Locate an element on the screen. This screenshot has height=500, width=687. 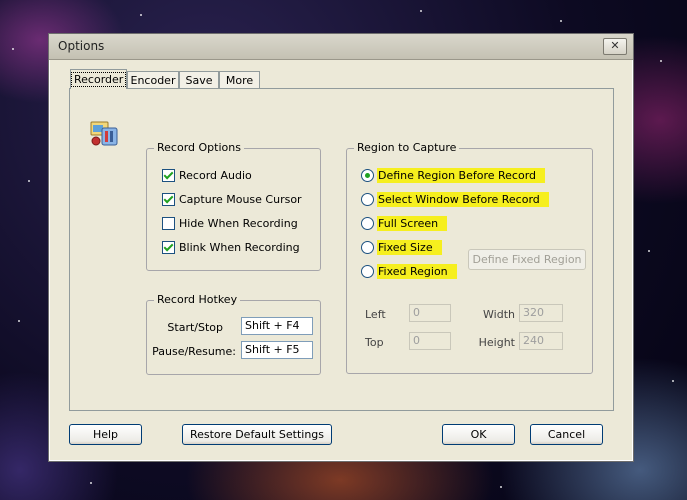
radio-fixed-size: Fixed Size is located at coordinates (401, 247).